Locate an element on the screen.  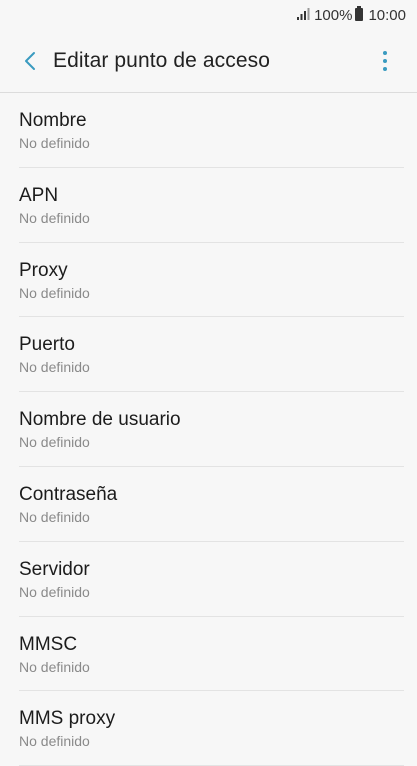
setting-puerto: Puerto No definido is located at coordinates (208, 354).